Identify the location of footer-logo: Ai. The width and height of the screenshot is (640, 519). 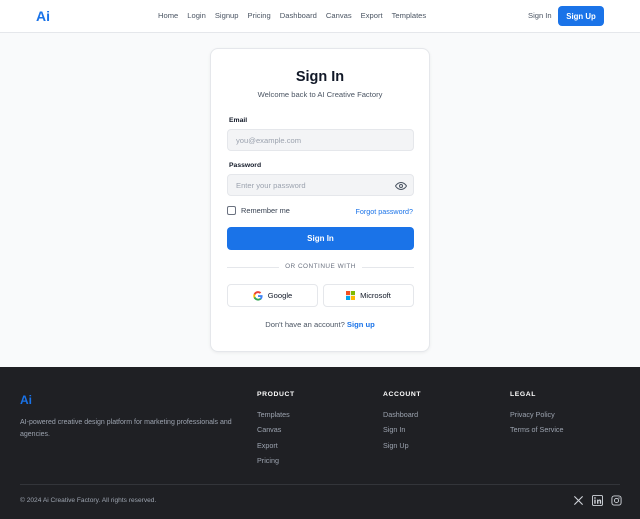
(26, 400).